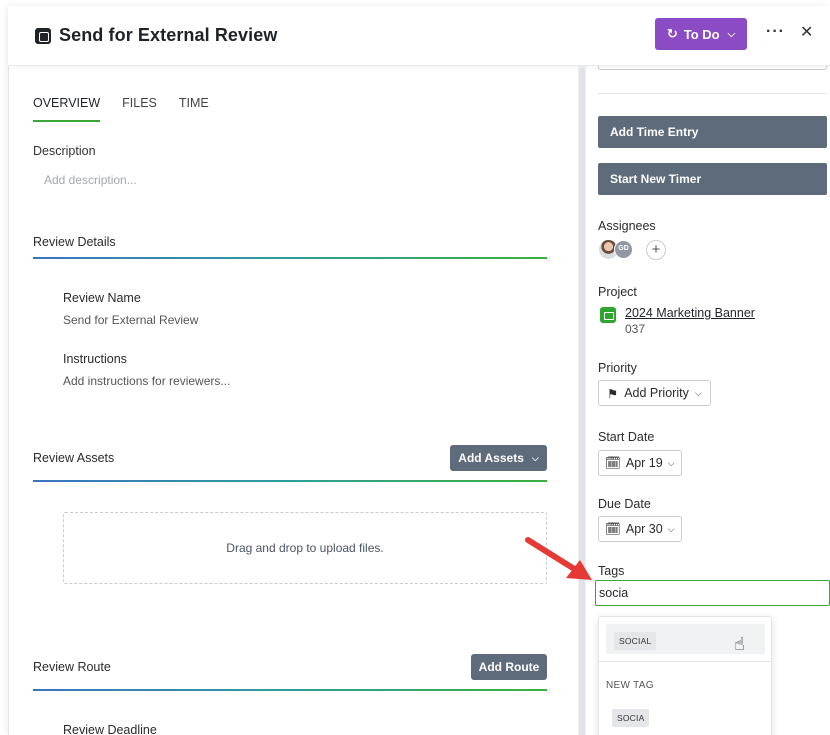 This screenshot has width=830, height=735. I want to click on calendar-start-icon: 🗓︎, so click(613, 462).